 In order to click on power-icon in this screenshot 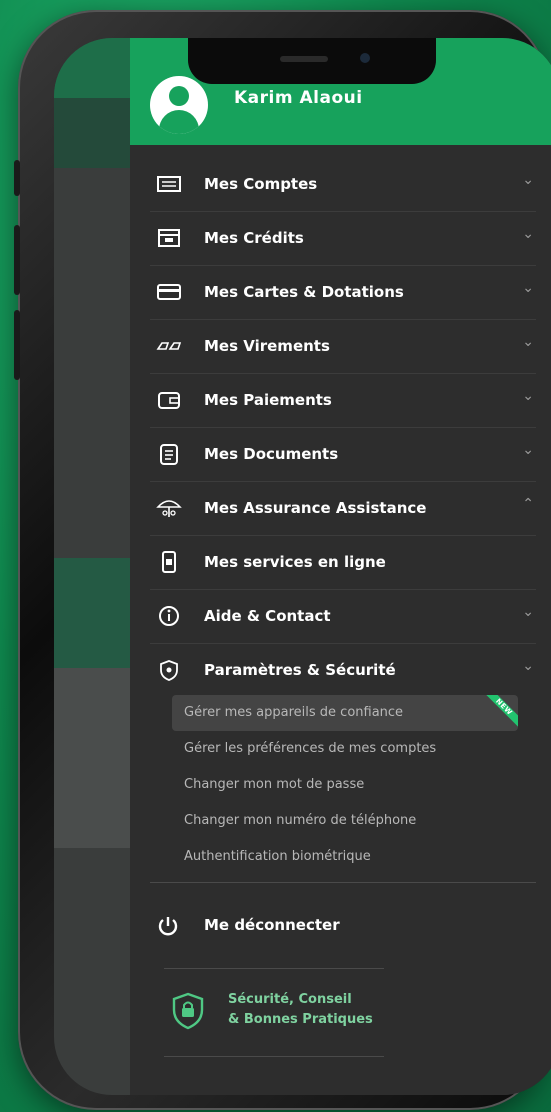, I will do `click(168, 926)`.